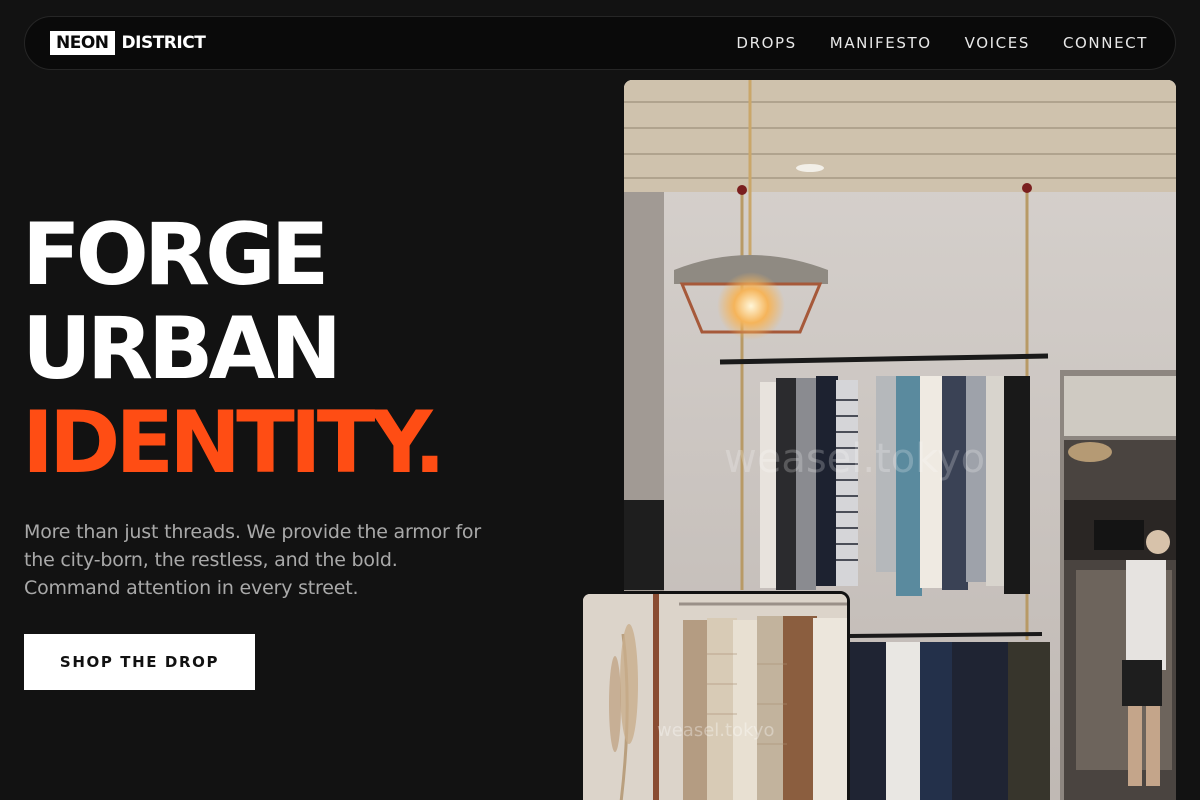 This screenshot has width=1200, height=800. What do you see at coordinates (854, 459) in the screenshot?
I see `main-image-watermark: weasel.tokyo` at bounding box center [854, 459].